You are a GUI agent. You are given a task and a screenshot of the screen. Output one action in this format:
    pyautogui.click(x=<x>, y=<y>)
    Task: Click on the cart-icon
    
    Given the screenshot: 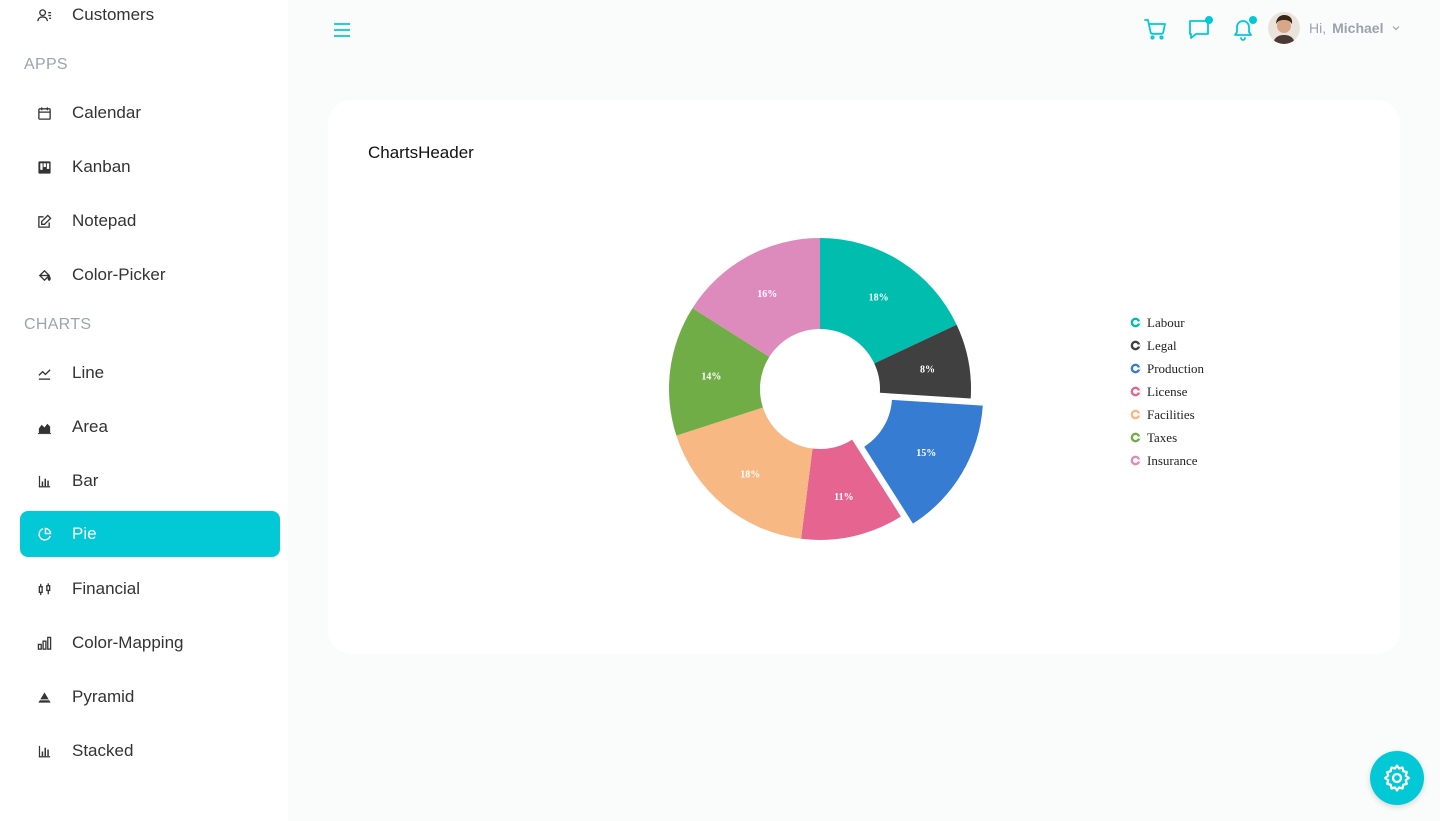 What is the action you would take?
    pyautogui.click(x=1155, y=29)
    